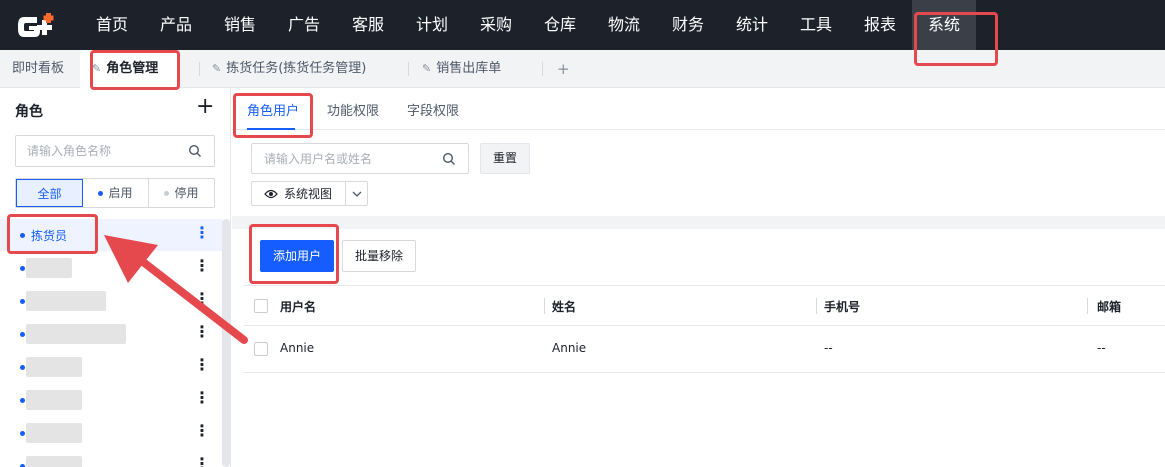  I want to click on nav-item: 采购, so click(496, 25).